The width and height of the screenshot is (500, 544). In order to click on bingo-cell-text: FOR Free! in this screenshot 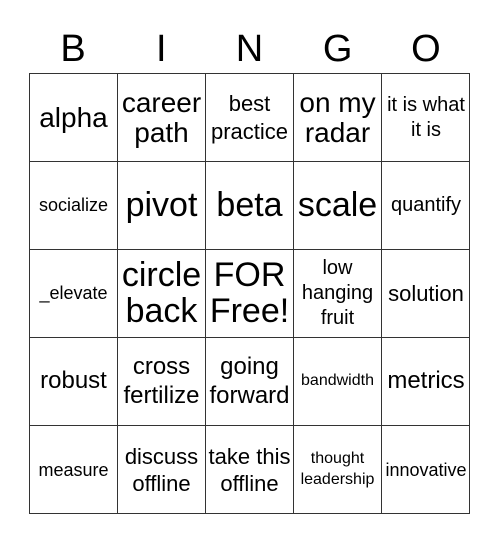, I will do `click(249, 292)`.